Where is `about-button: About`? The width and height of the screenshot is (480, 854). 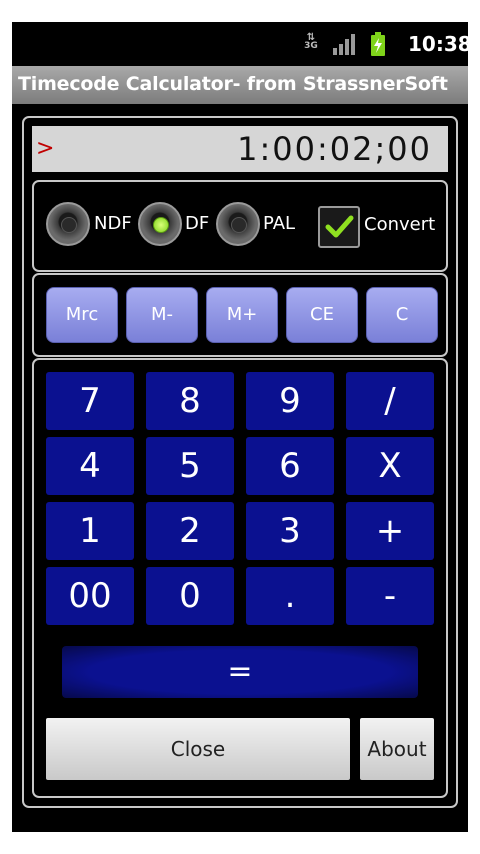 about-button: About is located at coordinates (397, 749).